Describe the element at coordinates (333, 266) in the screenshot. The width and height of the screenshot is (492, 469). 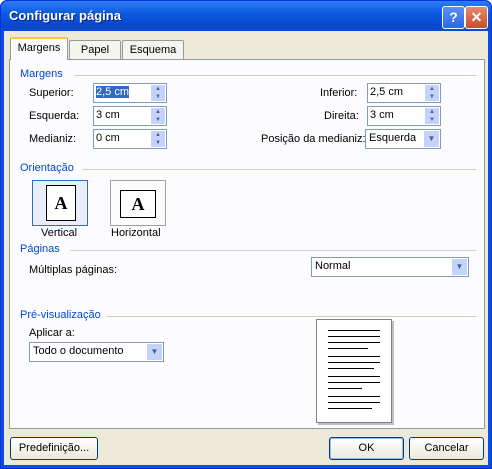
I see `multiple-pages-value: Normal` at that location.